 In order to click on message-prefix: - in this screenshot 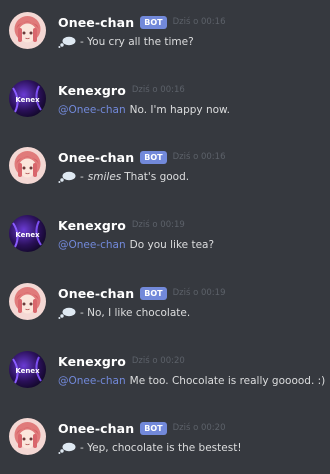, I will do `click(82, 177)`.